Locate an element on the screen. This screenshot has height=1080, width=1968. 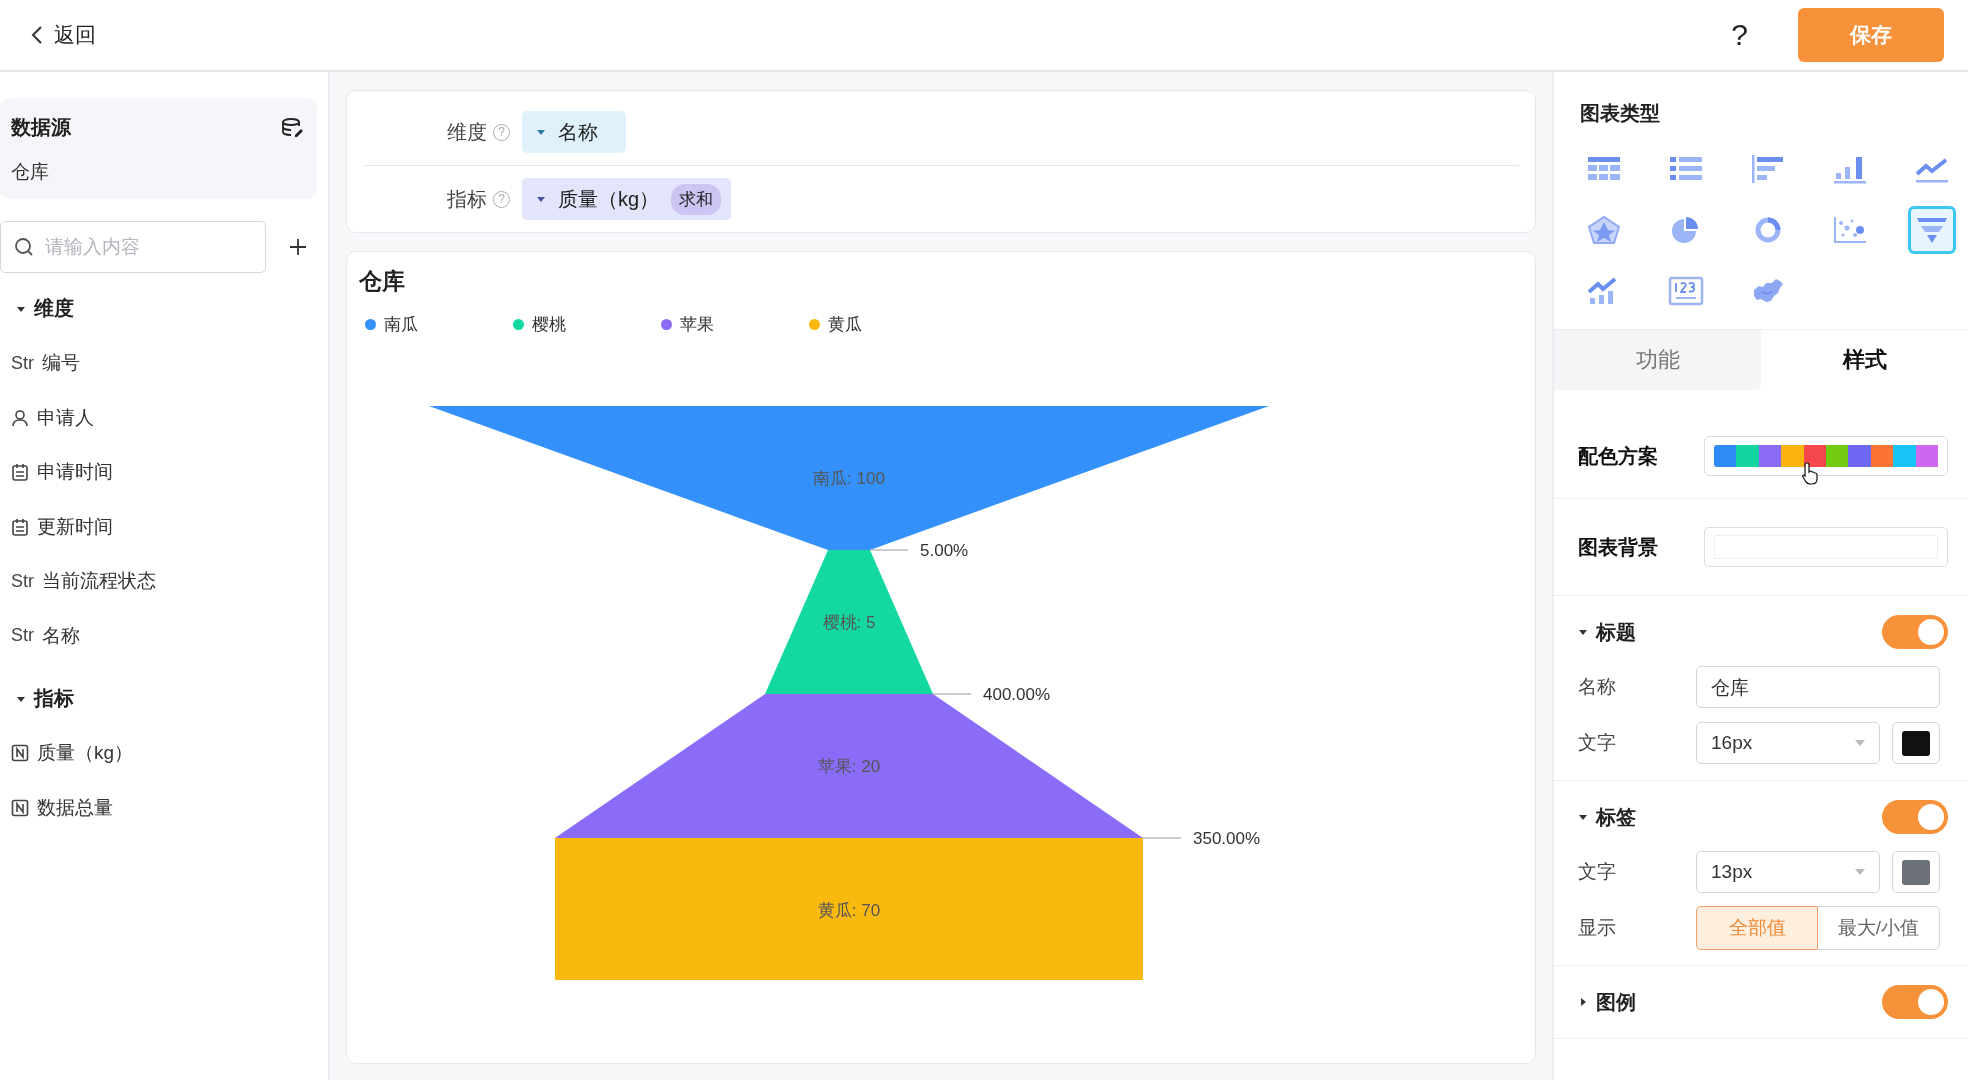
chart-type-option is located at coordinates (1932, 230).